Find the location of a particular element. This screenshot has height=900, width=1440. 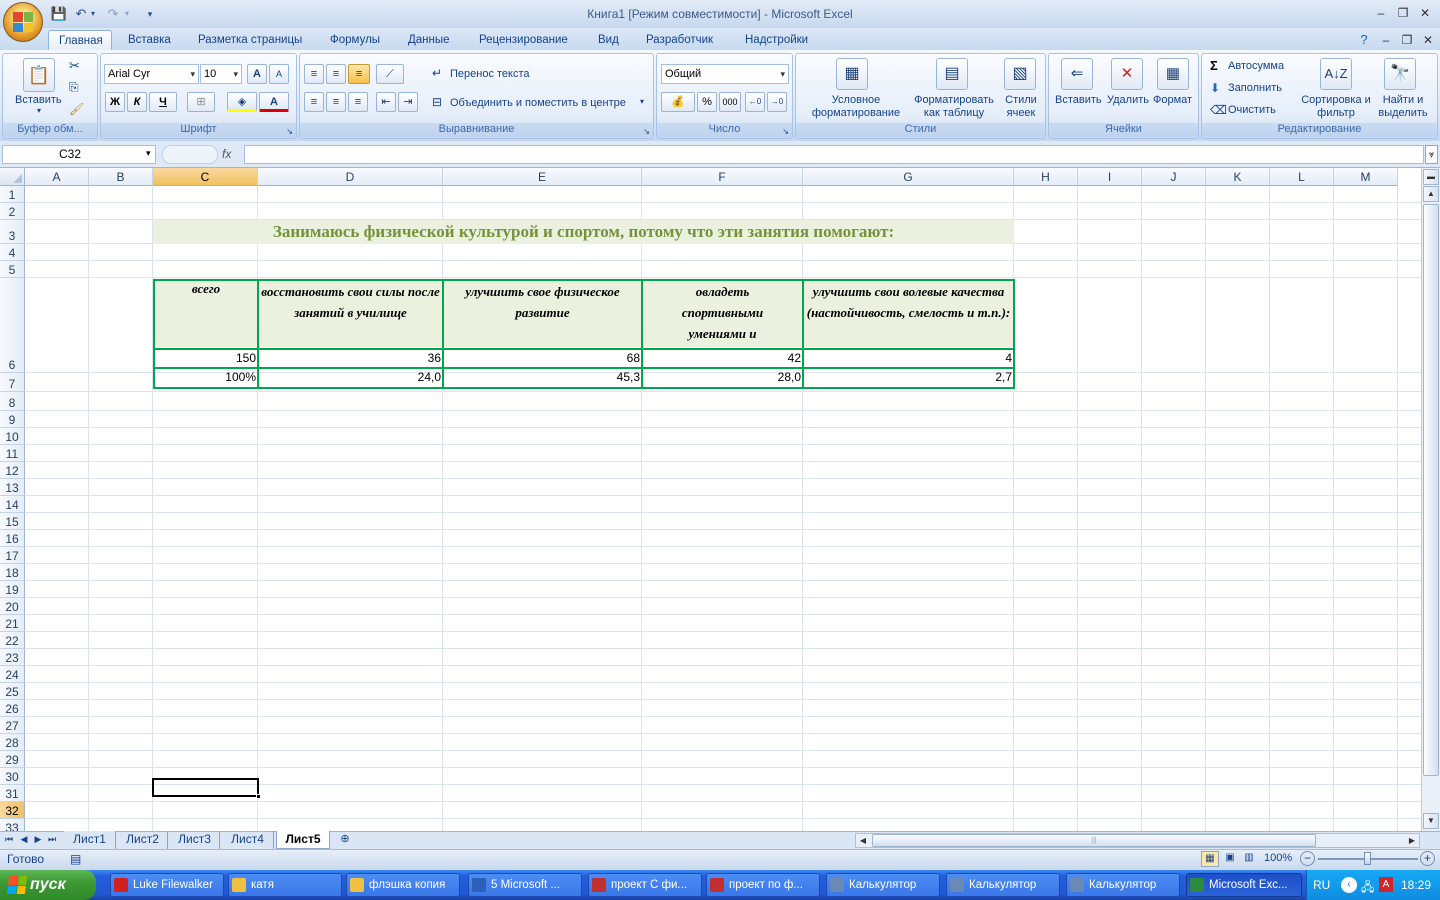

find-select-button: Найти и выделить is located at coordinates (1403, 107).